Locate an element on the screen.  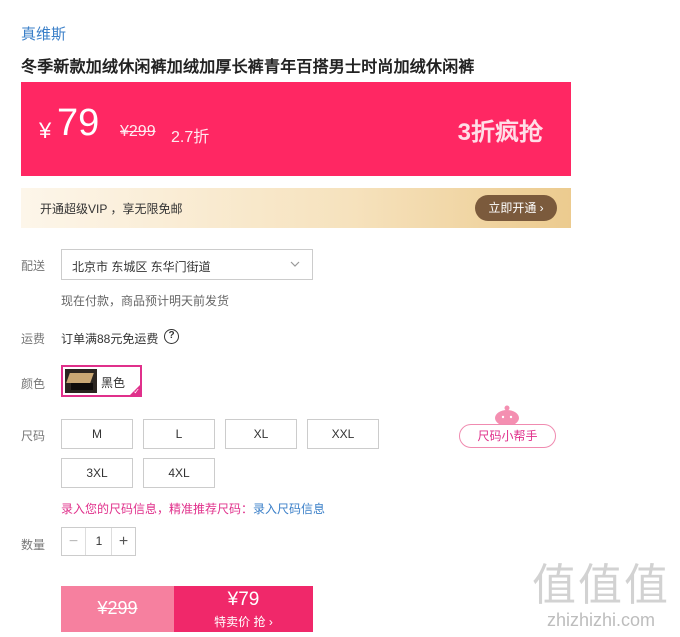
delivery-location-select: 北京市 东城区 东华门街道 is located at coordinates (187, 264).